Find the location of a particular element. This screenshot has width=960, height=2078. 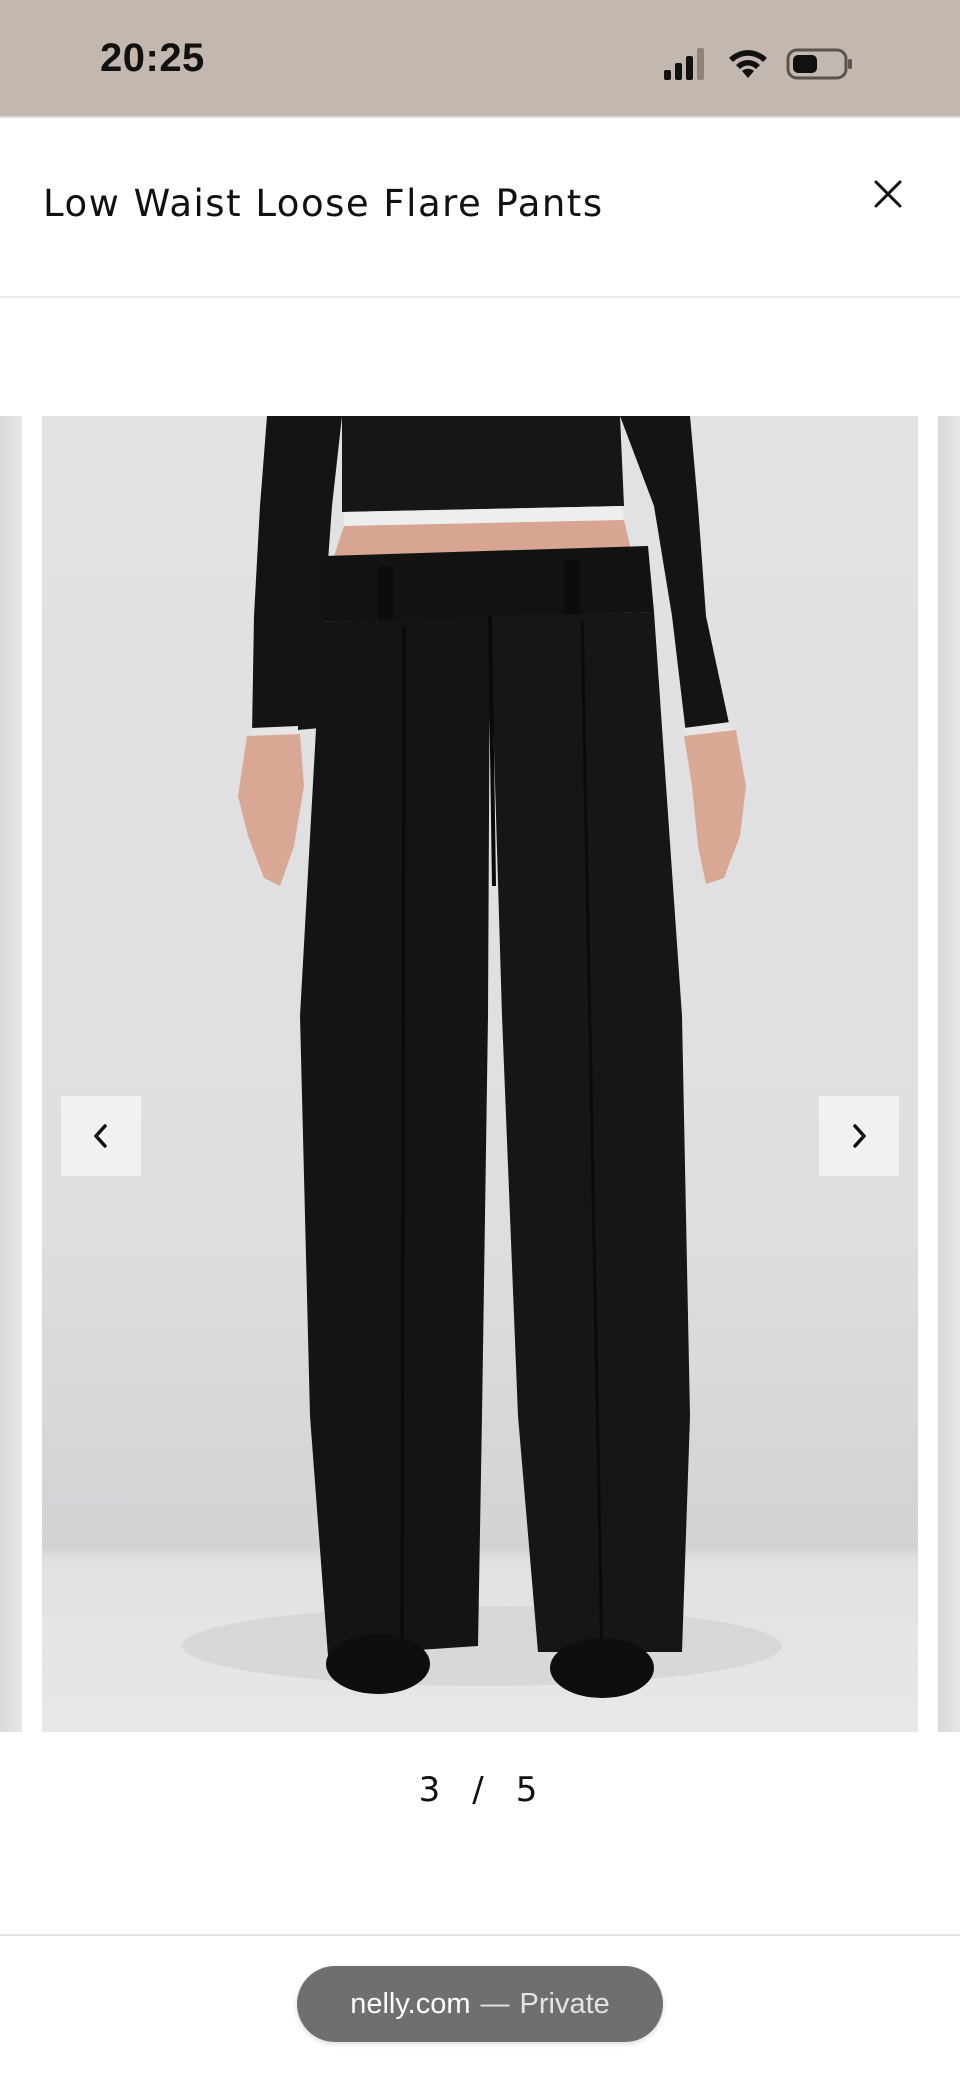

previous-image-button is located at coordinates (101, 1136).